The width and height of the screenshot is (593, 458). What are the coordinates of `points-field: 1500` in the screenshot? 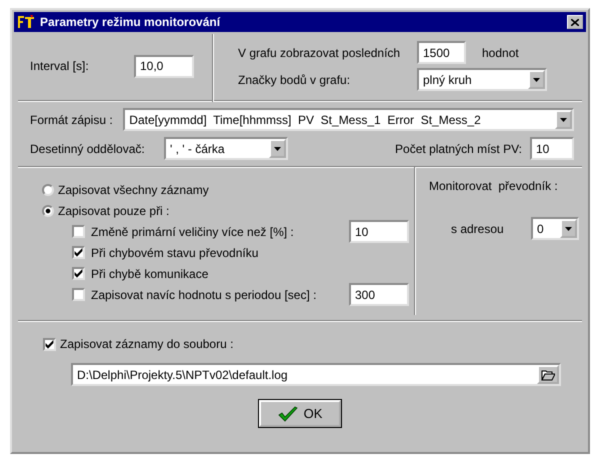 It's located at (441, 52).